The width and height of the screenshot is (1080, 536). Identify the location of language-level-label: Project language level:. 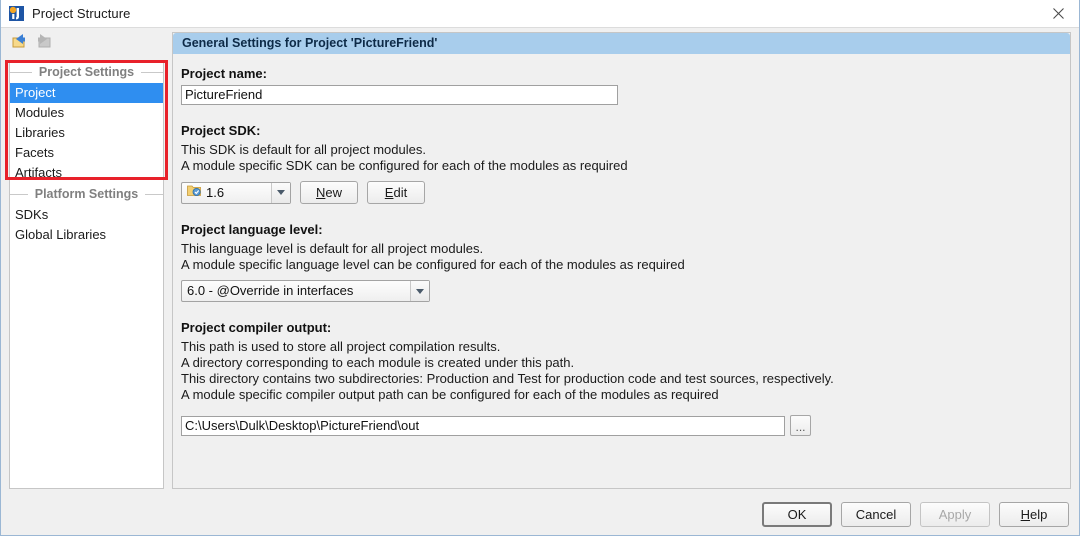
(252, 229).